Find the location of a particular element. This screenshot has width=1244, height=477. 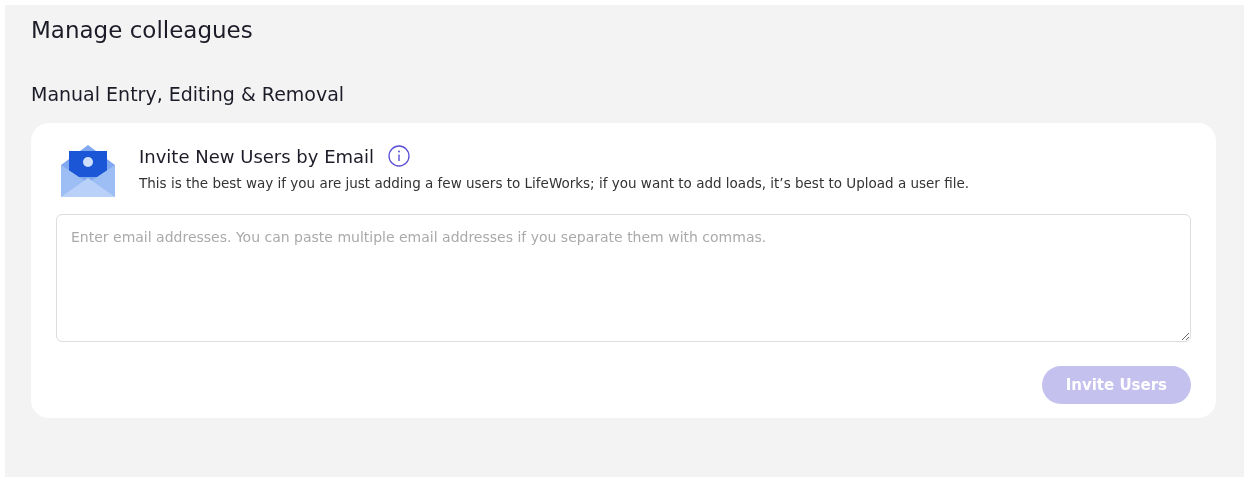

envelope-icon is located at coordinates (88, 171).